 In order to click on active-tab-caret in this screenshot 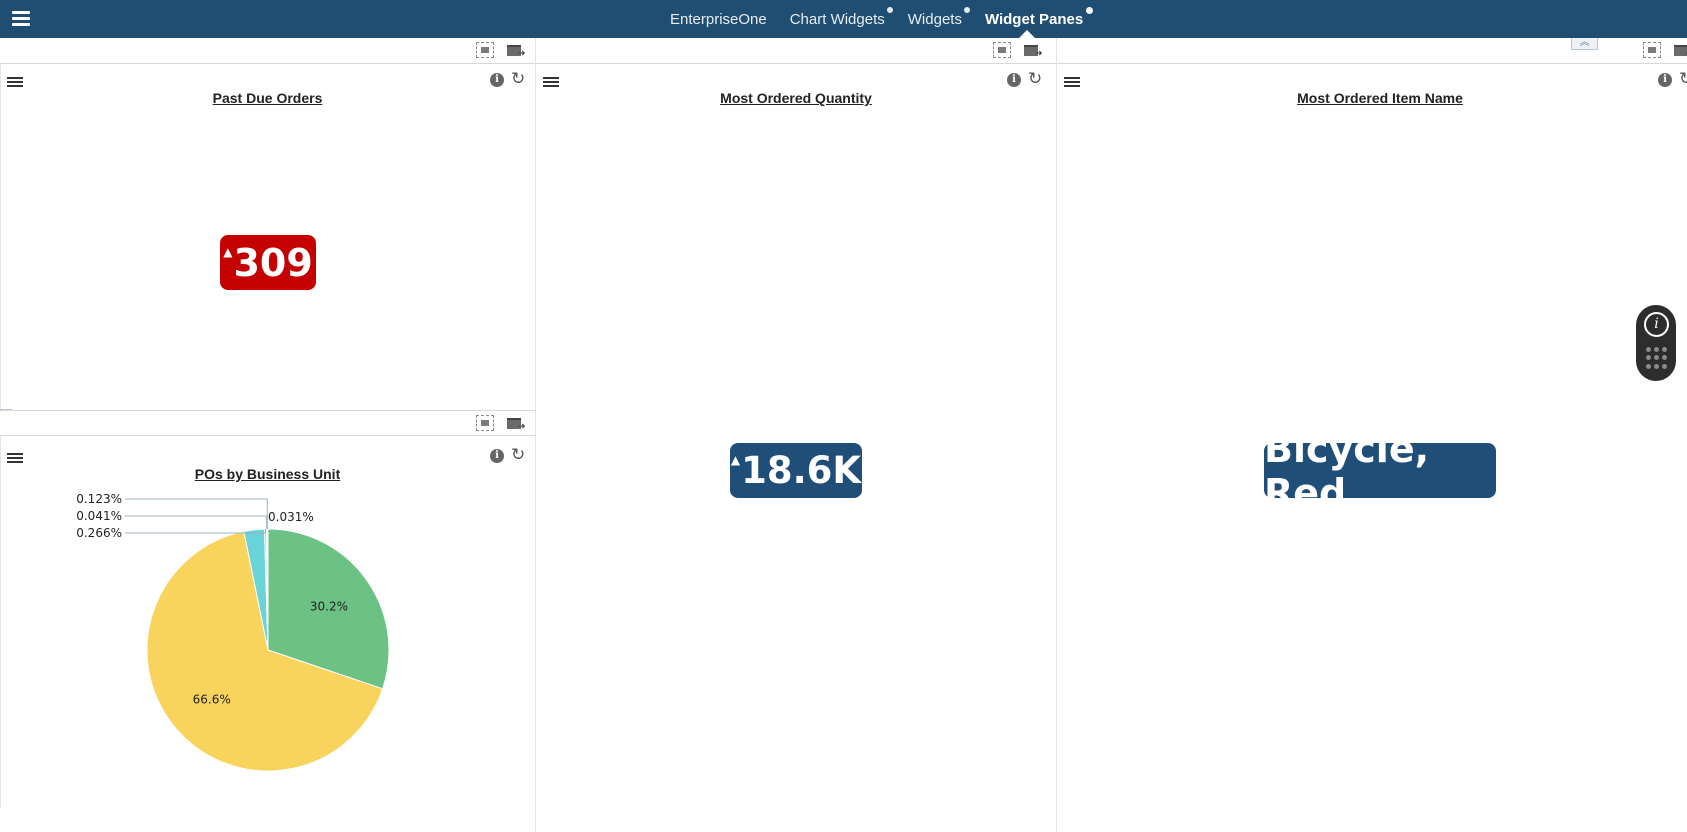, I will do `click(1027, 34)`.